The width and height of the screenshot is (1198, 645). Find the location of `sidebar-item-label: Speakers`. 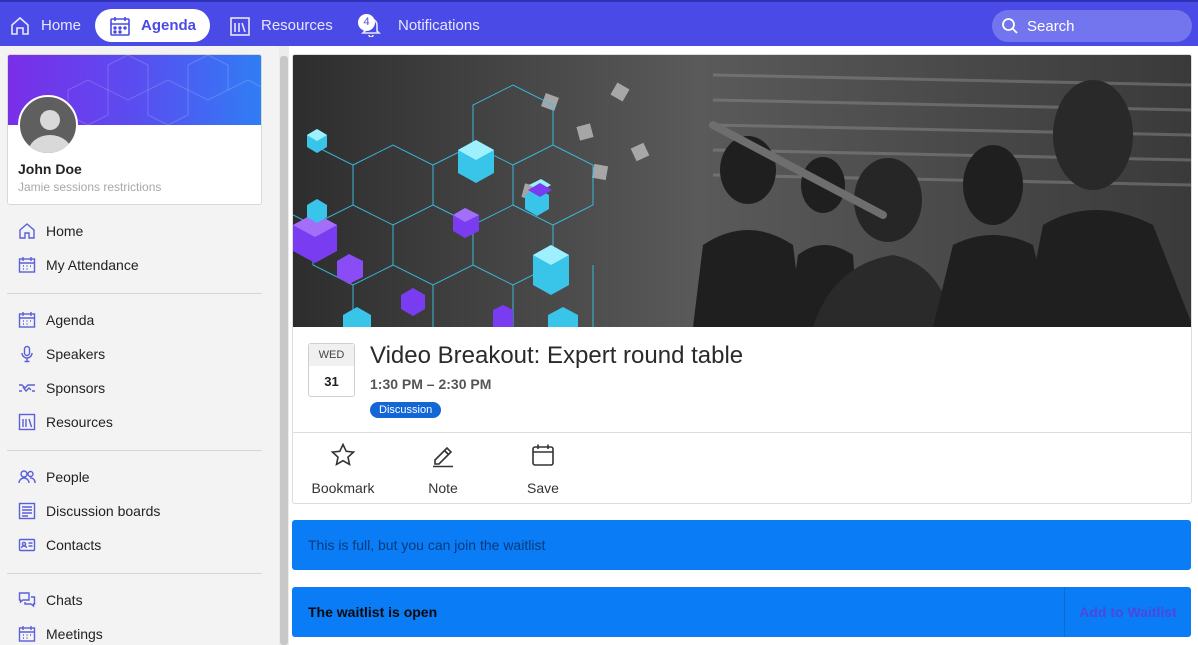

sidebar-item-label: Speakers is located at coordinates (76, 354).